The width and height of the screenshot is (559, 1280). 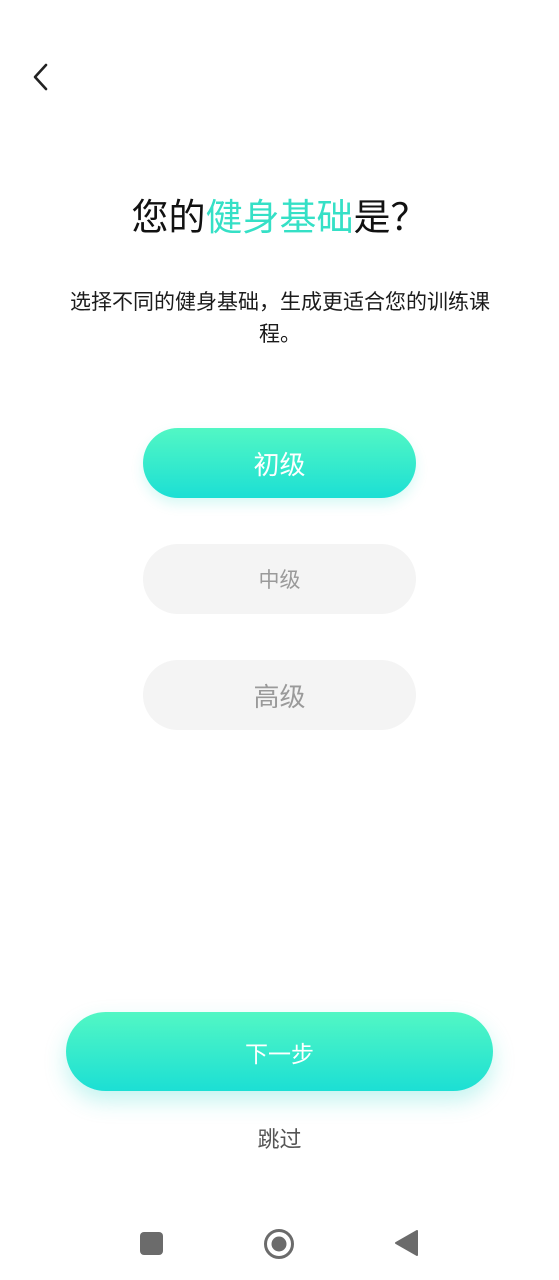 I want to click on back-button, so click(x=41, y=77).